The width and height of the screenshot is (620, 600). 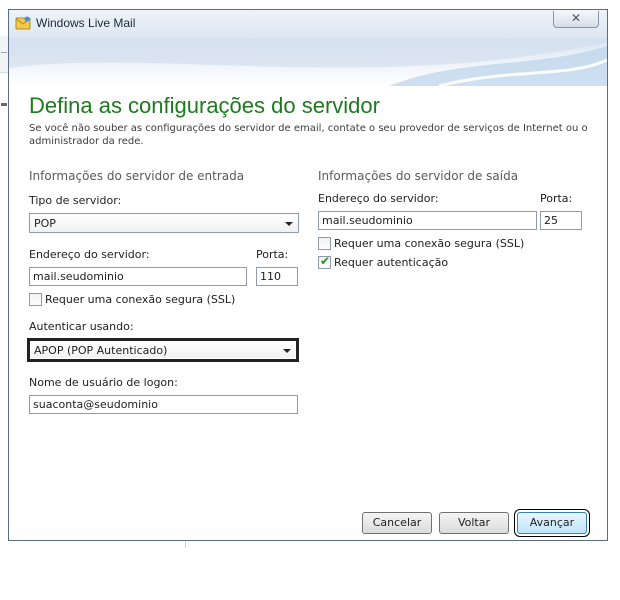 What do you see at coordinates (86, 23) in the screenshot?
I see `window-title: Windows Live Mail` at bounding box center [86, 23].